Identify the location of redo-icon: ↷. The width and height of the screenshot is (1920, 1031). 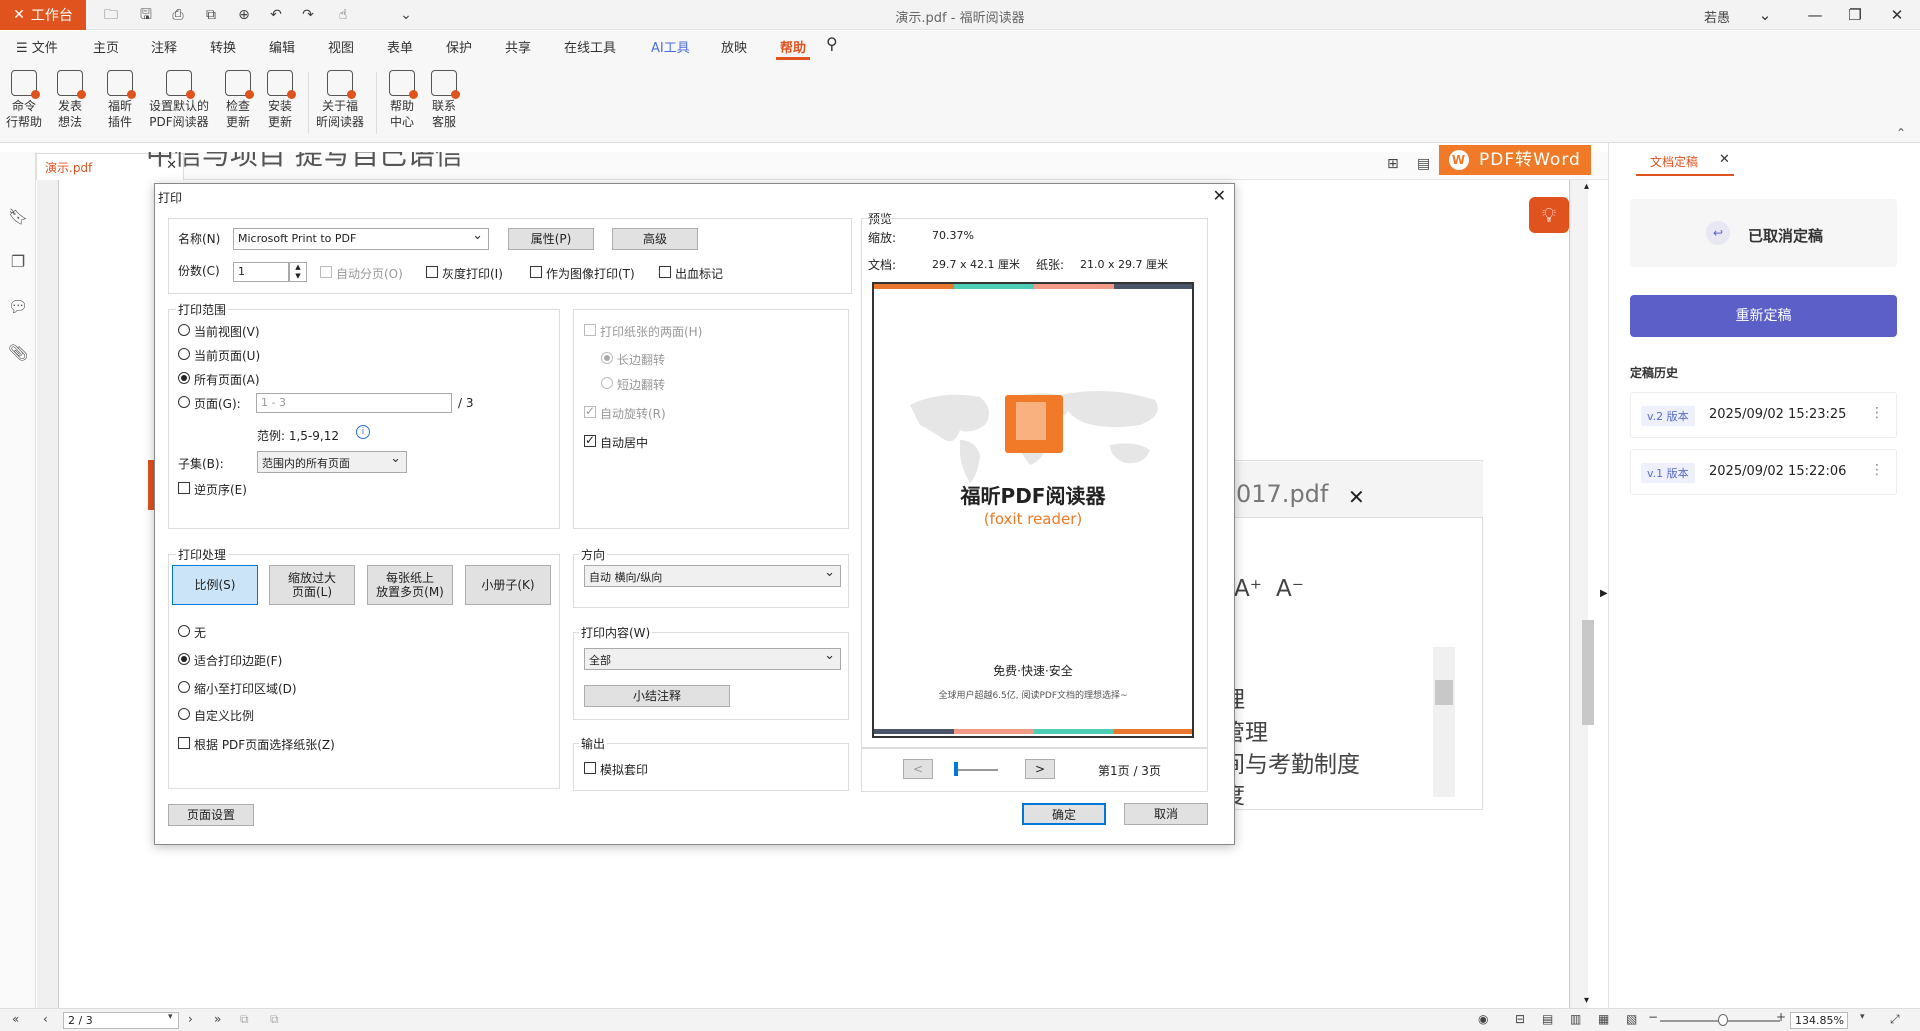
(308, 15).